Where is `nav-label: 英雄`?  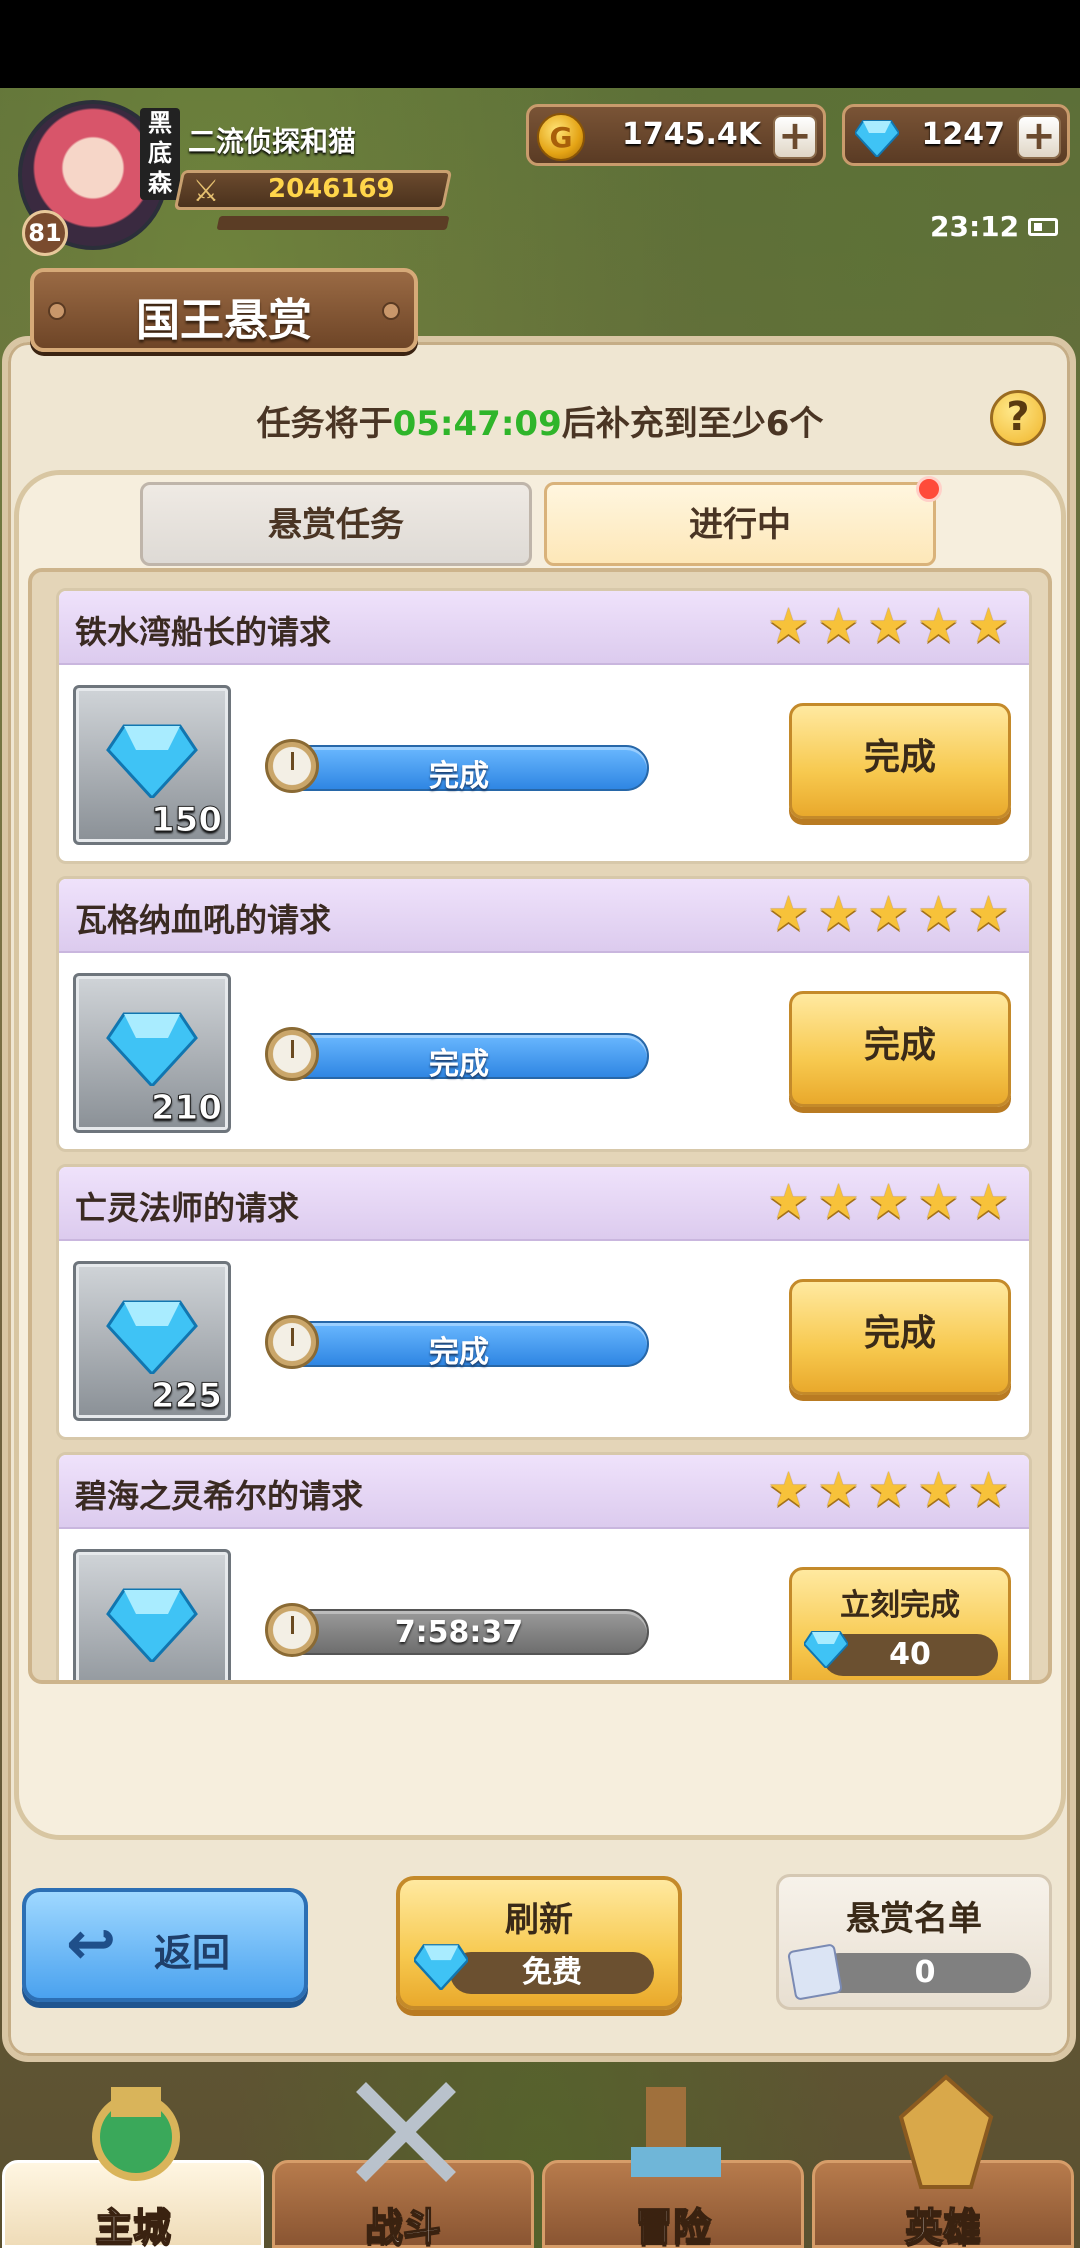 nav-label: 英雄 is located at coordinates (943, 2226).